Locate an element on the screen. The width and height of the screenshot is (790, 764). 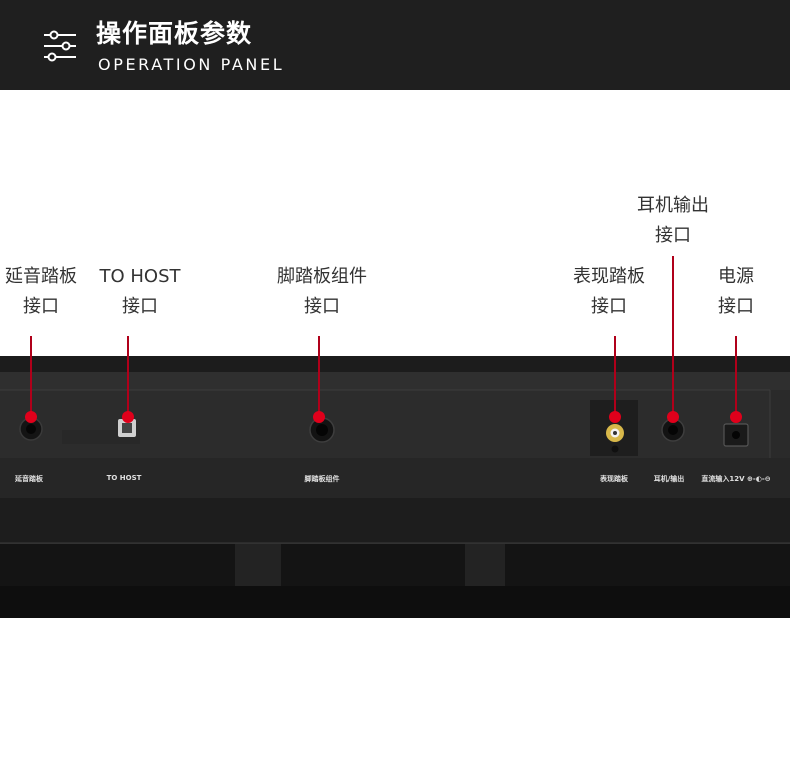
panel-label-expression: 表现踏板 is located at coordinates (614, 479).